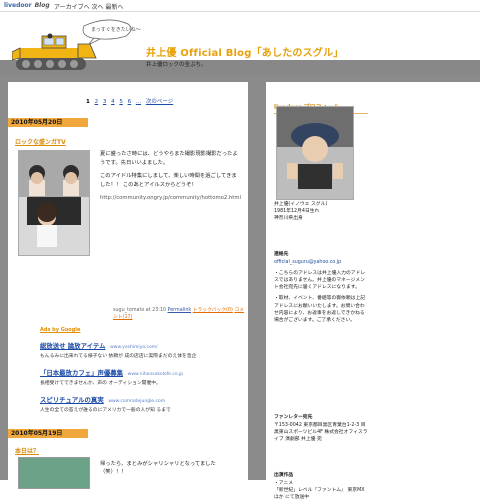  Describe the element at coordinates (118, 356) in the screenshot. I see `ad-desc: もんるみに出来れてる様子ない 依頼が 成の店店に実際まだのえ体を急企` at that location.